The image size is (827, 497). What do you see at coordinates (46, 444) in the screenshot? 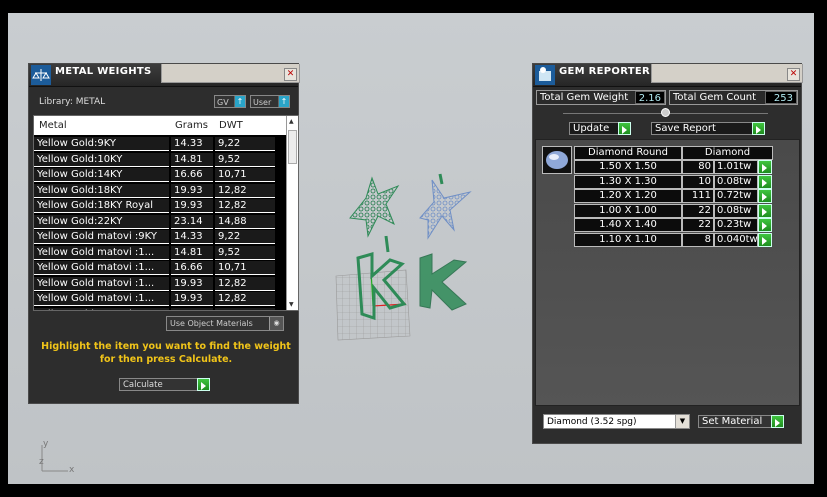
I see `axis-y-label: y` at bounding box center [46, 444].